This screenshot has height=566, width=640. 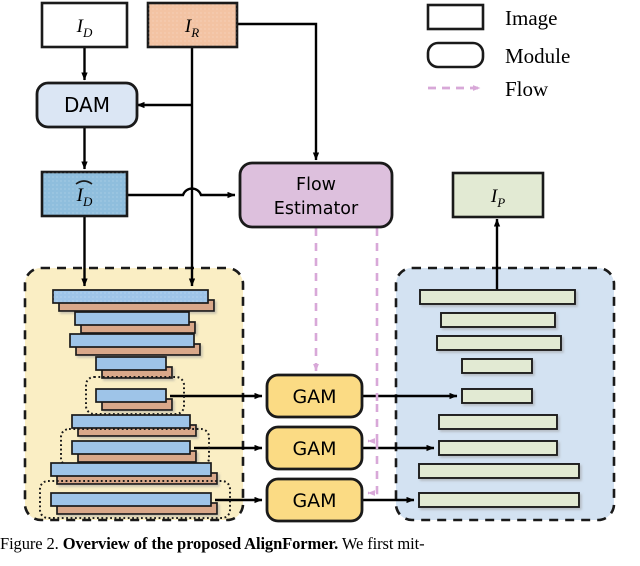 I want to click on legend-item-flow: Flow, so click(x=488, y=89).